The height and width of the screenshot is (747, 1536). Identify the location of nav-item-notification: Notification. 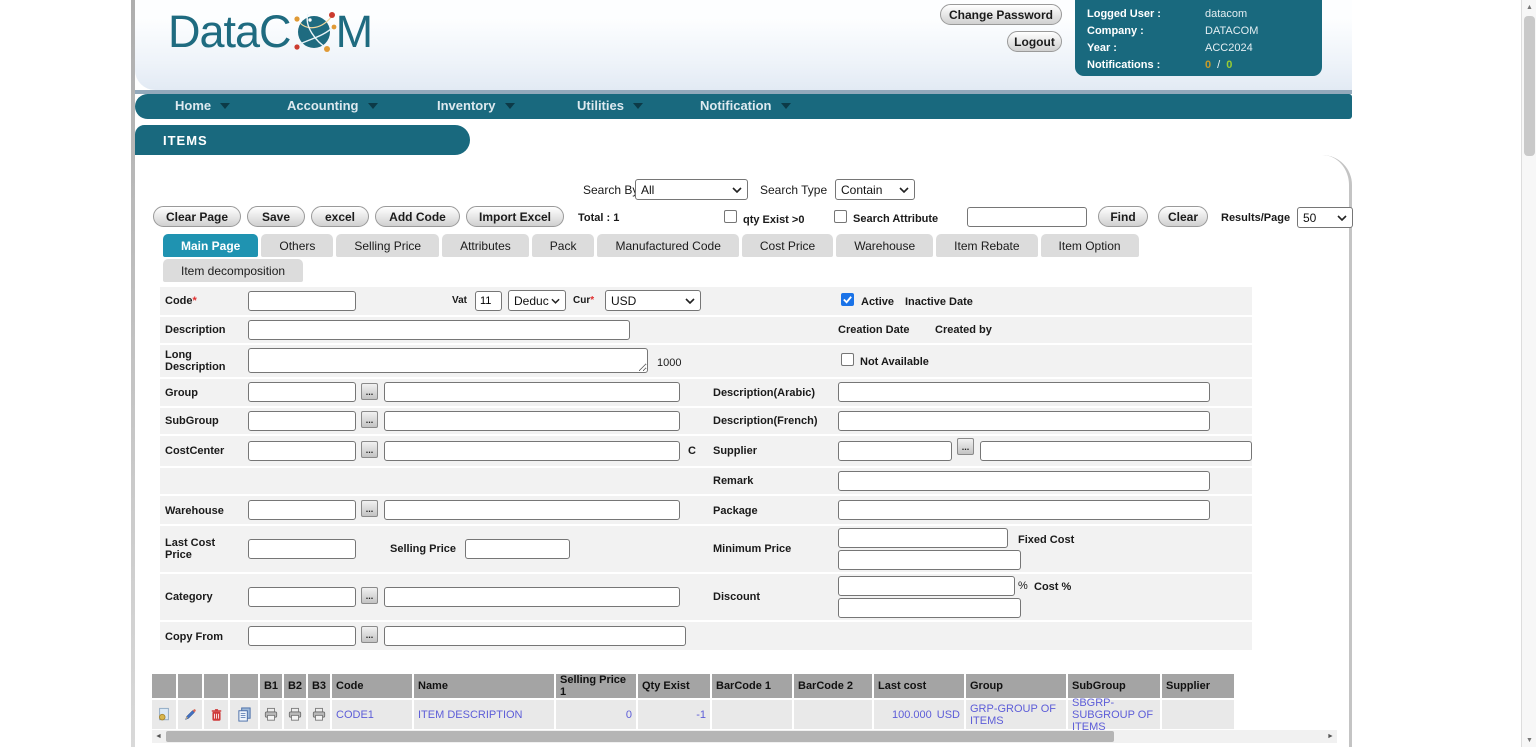
(745, 105).